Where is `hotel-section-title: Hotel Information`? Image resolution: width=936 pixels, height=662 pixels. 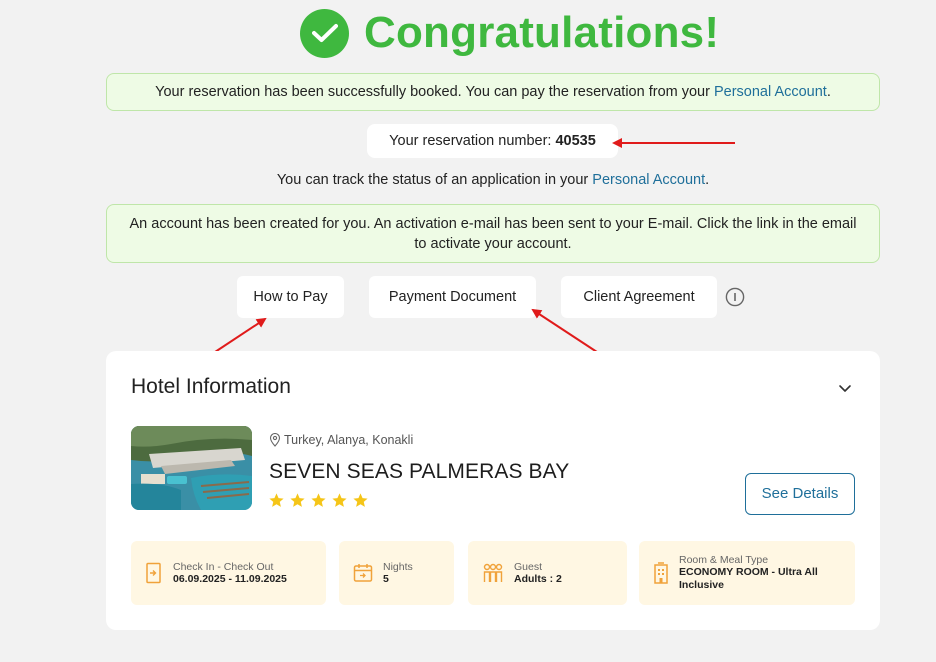 hotel-section-title: Hotel Information is located at coordinates (211, 386).